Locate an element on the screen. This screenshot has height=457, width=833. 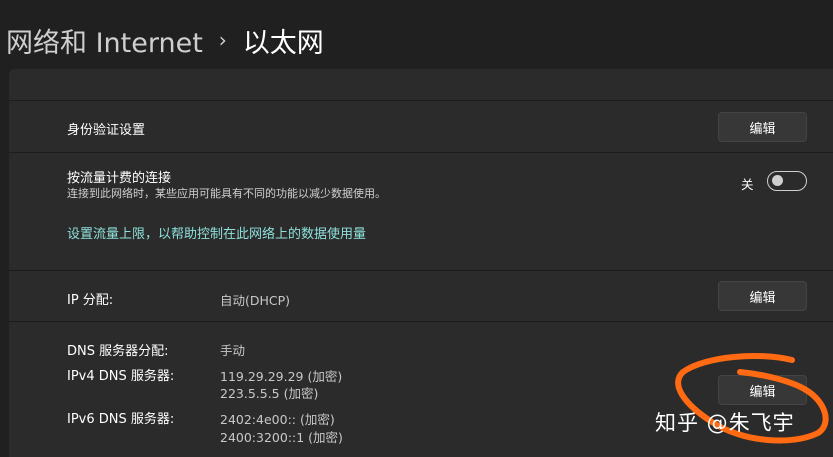
ipv6-dns-primary: 2402:4e00:: (加密) is located at coordinates (277, 419).